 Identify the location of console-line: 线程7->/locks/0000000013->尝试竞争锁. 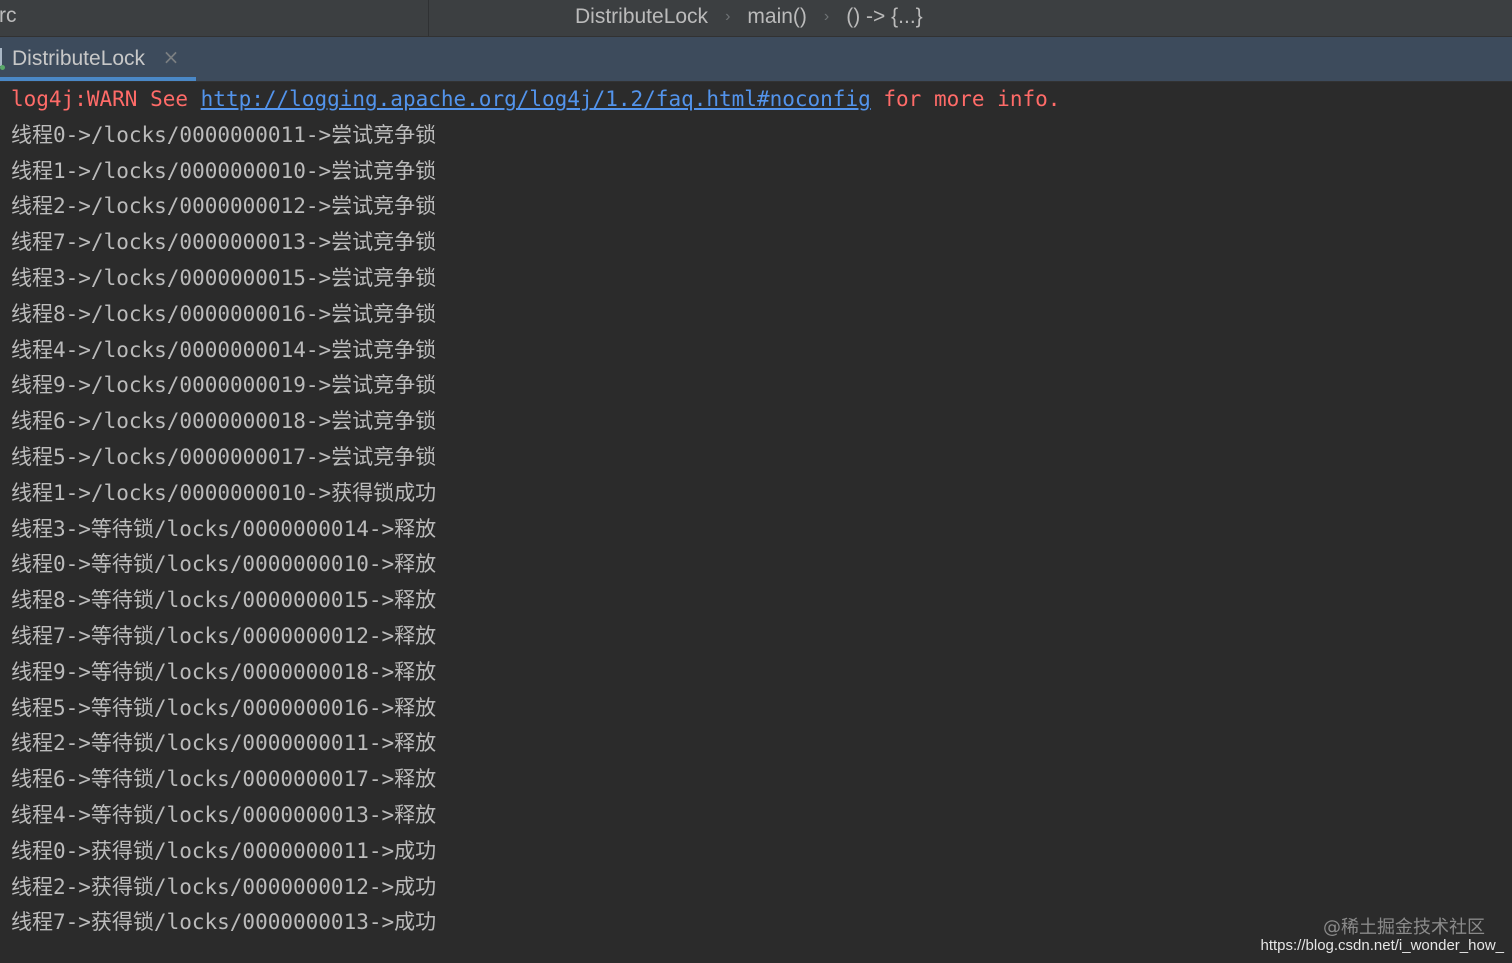
(224, 242).